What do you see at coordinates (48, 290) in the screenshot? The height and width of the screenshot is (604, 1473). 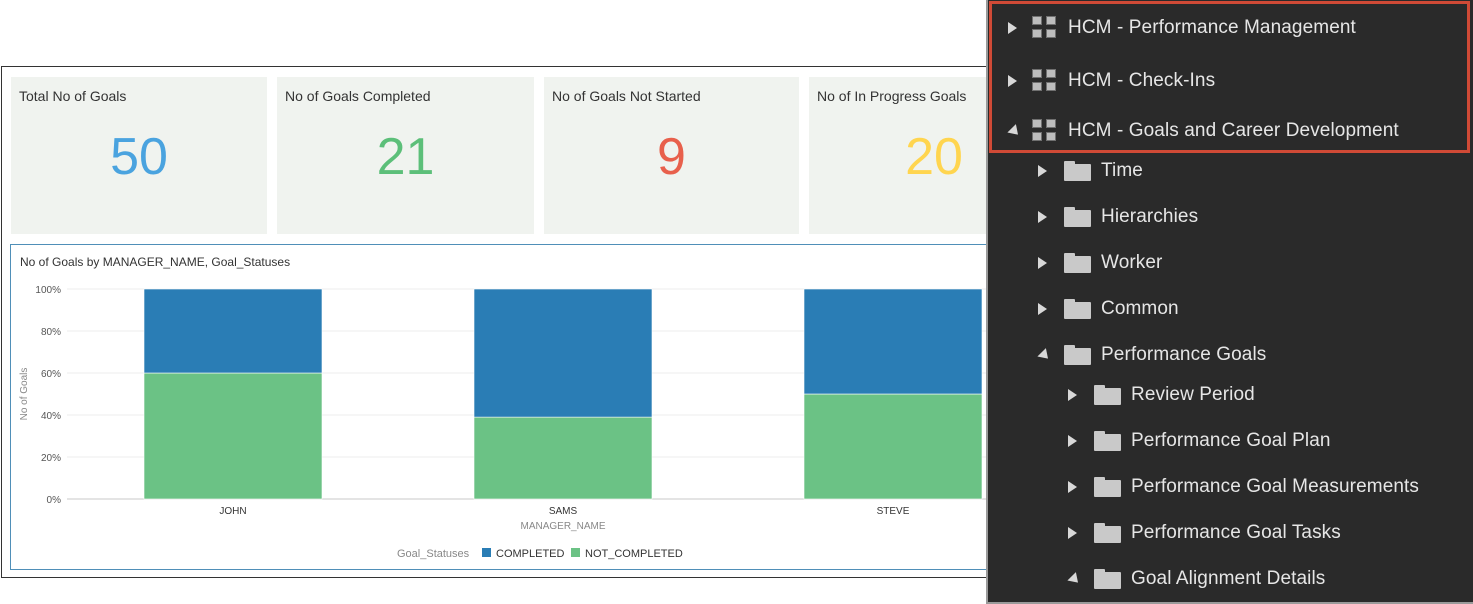 I see `y-tick-label: 100%` at bounding box center [48, 290].